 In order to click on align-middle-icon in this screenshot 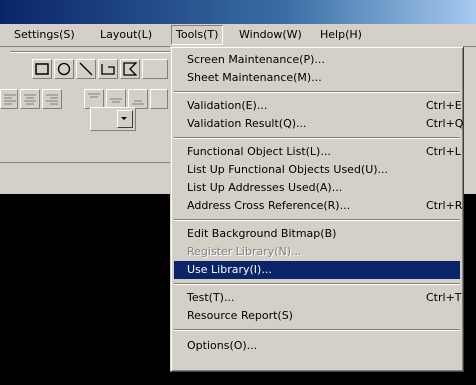, I will do `click(116, 100)`.